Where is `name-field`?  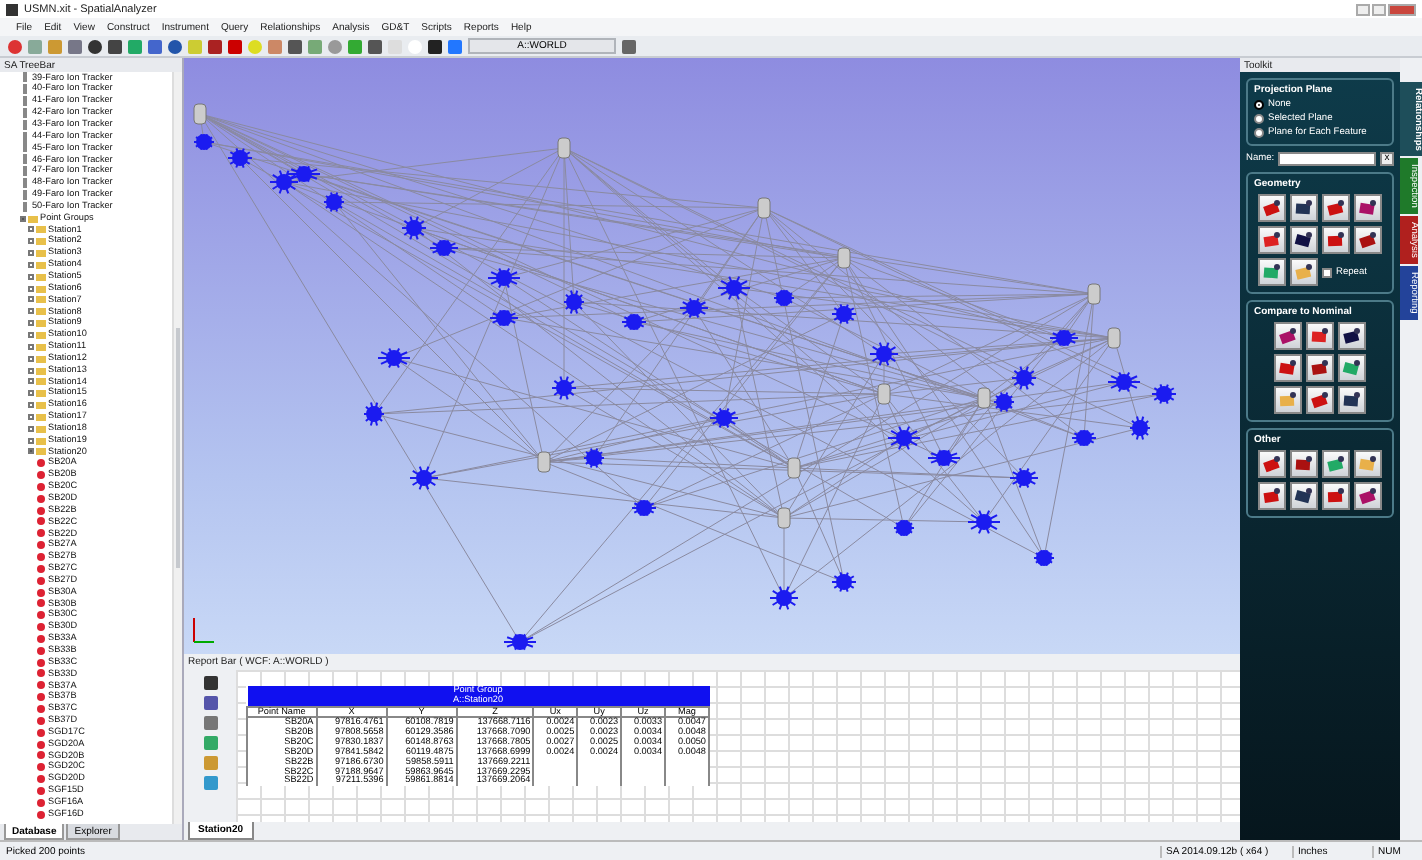
name-field is located at coordinates (1327, 159).